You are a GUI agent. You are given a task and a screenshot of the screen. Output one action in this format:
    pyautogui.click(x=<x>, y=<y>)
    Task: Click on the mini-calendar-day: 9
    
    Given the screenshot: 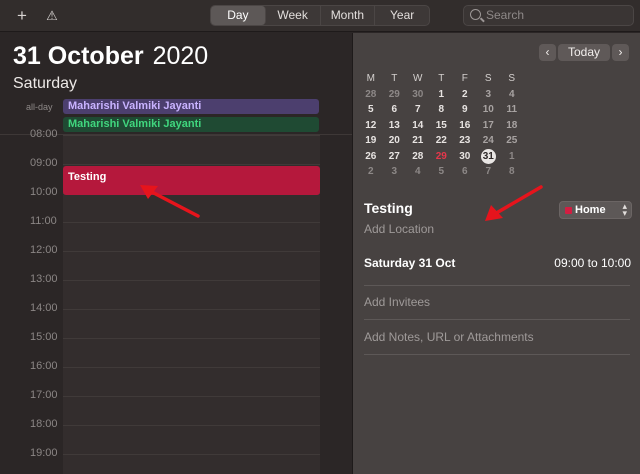 What is the action you would take?
    pyautogui.click(x=465, y=110)
    